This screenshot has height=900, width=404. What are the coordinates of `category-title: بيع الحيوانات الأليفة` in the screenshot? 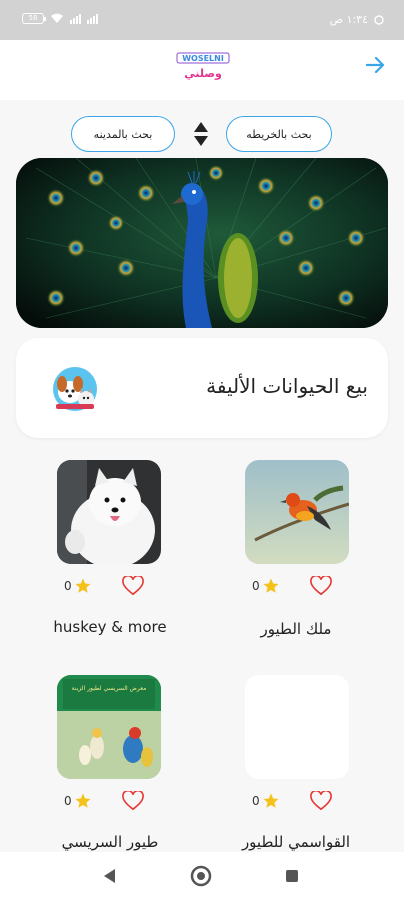 It's located at (287, 386).